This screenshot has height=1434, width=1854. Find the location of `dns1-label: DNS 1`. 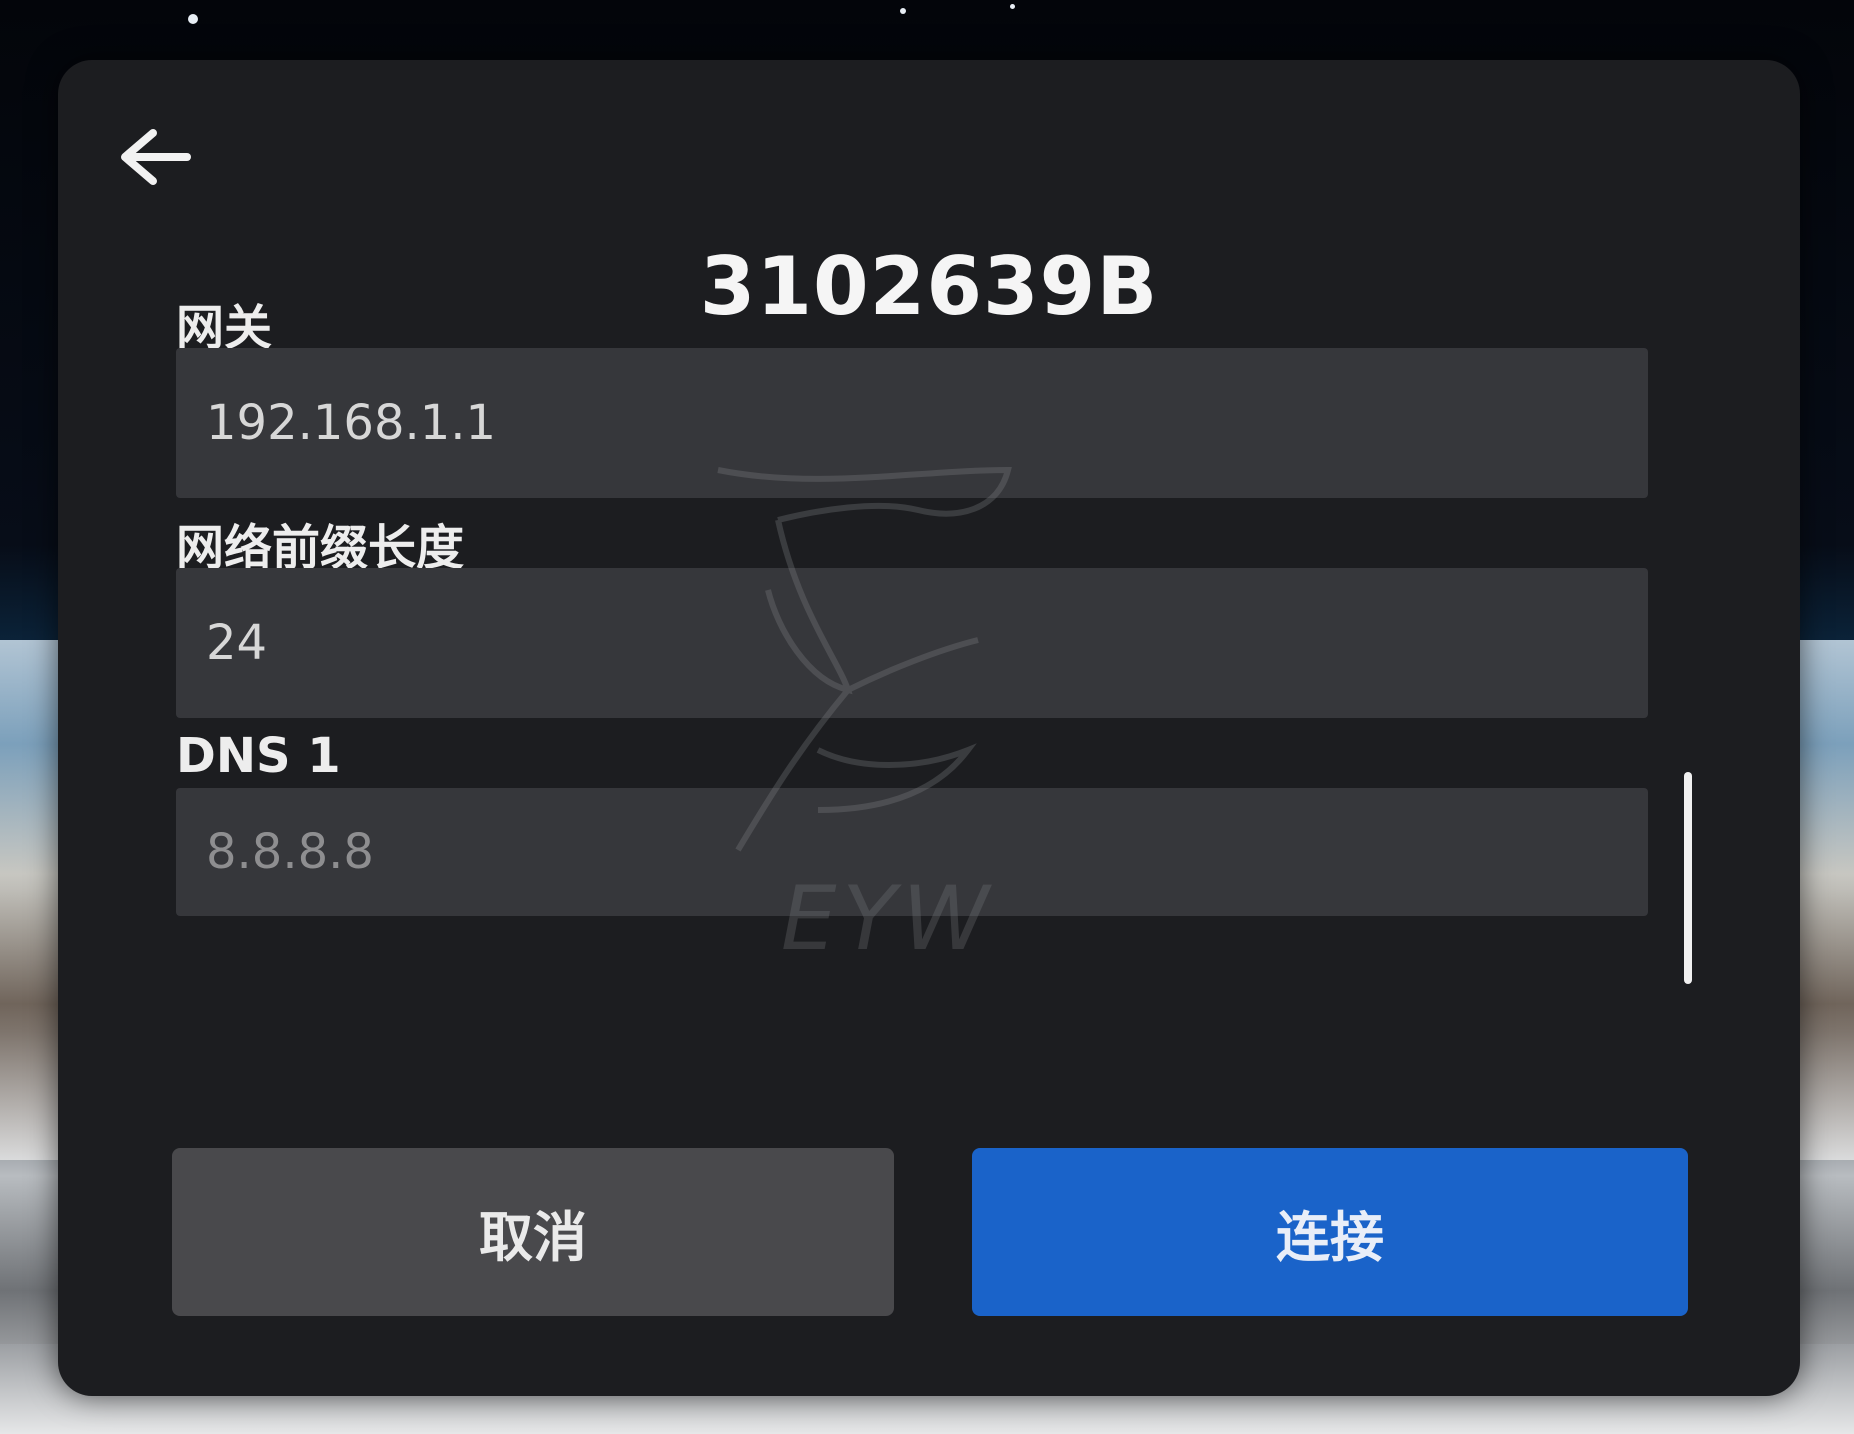

dns1-label: DNS 1 is located at coordinates (258, 756).